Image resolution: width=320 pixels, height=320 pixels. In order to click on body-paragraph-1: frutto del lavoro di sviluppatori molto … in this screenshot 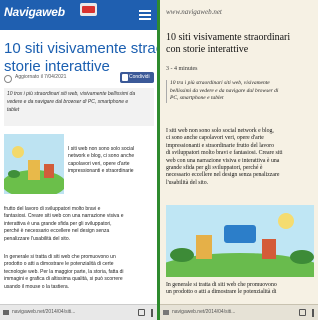, I will do `click(79, 224)`.